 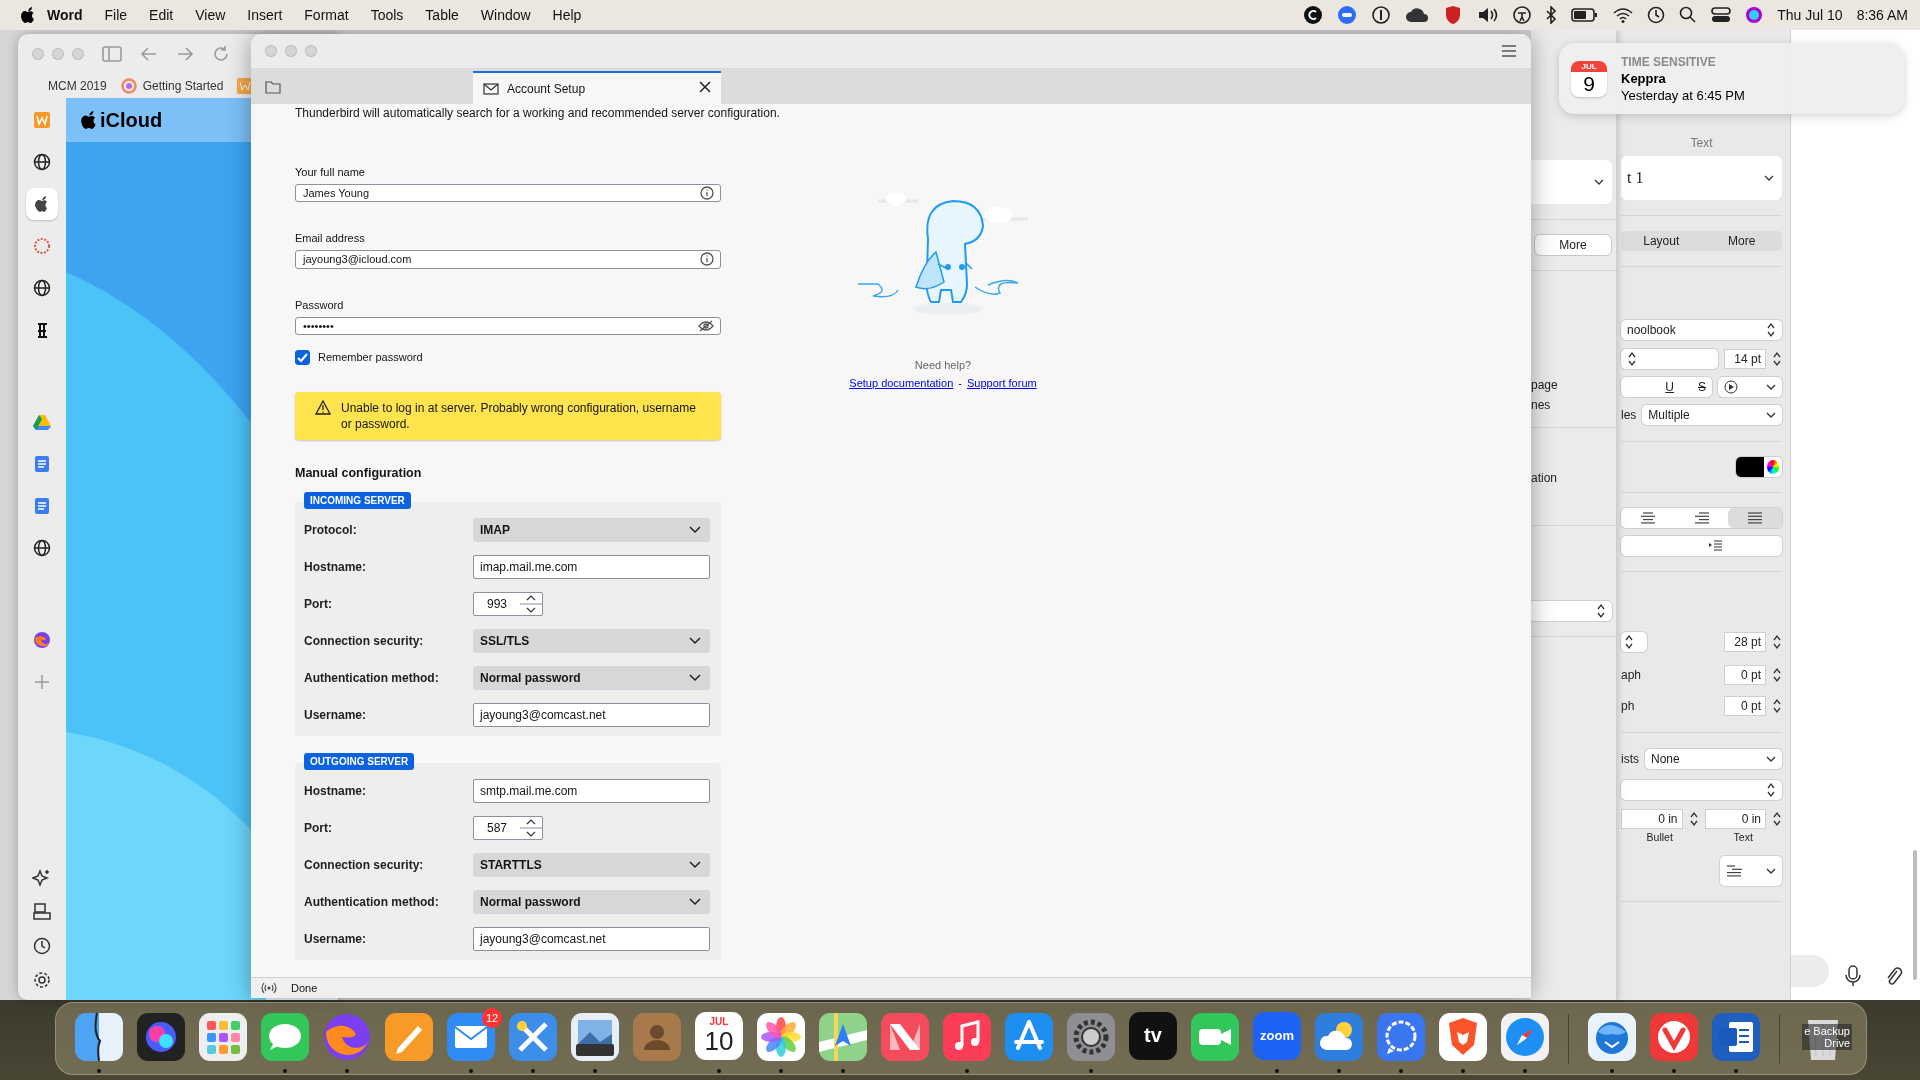 What do you see at coordinates (943, 365) in the screenshot?
I see `help-title: Need help?` at bounding box center [943, 365].